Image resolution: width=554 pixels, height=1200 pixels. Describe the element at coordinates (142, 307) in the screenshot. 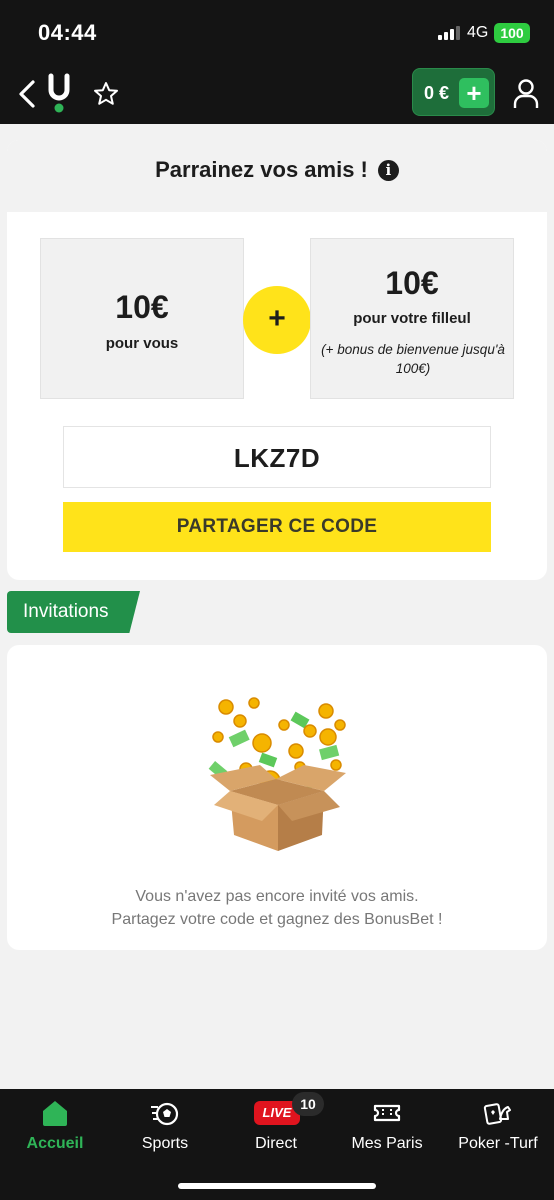

I see `reward-you-amount: 10€` at that location.